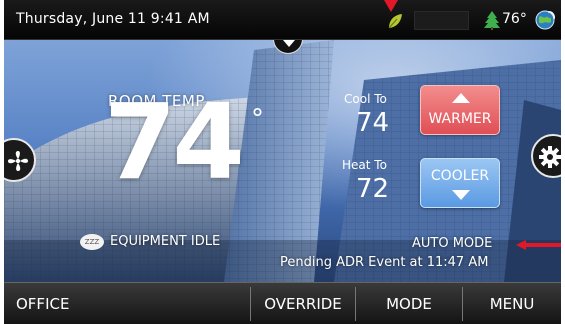 This screenshot has width=565, height=324. I want to click on sleep-icon: ZZZ, so click(92, 242).